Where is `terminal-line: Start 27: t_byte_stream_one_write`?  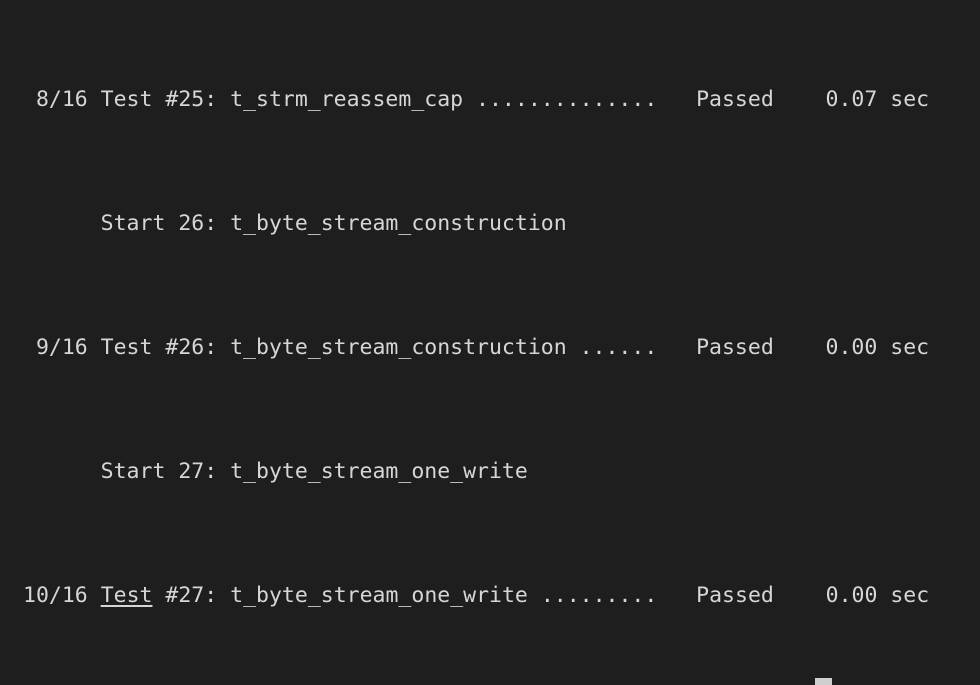 terminal-line: Start 27: t_byte_stream_one_write is located at coordinates (476, 471).